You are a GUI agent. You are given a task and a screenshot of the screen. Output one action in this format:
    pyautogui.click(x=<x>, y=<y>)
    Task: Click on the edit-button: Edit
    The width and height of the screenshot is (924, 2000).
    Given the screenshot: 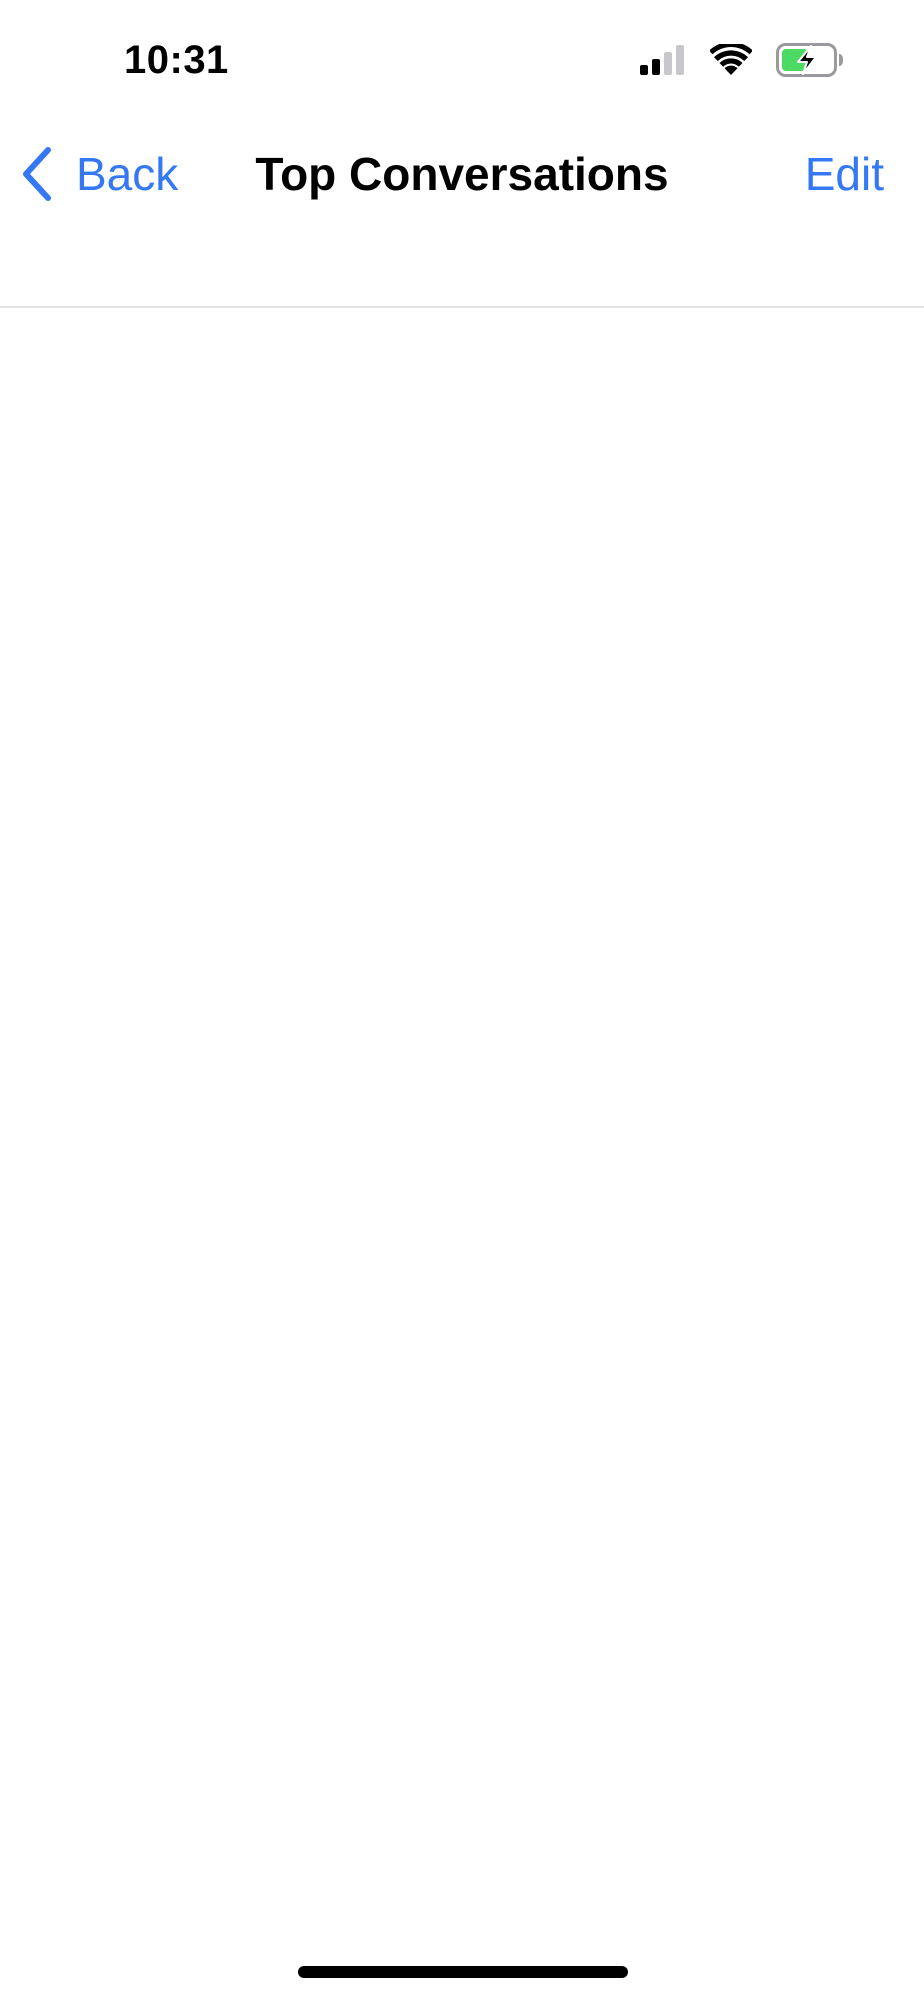 What is the action you would take?
    pyautogui.click(x=844, y=174)
    